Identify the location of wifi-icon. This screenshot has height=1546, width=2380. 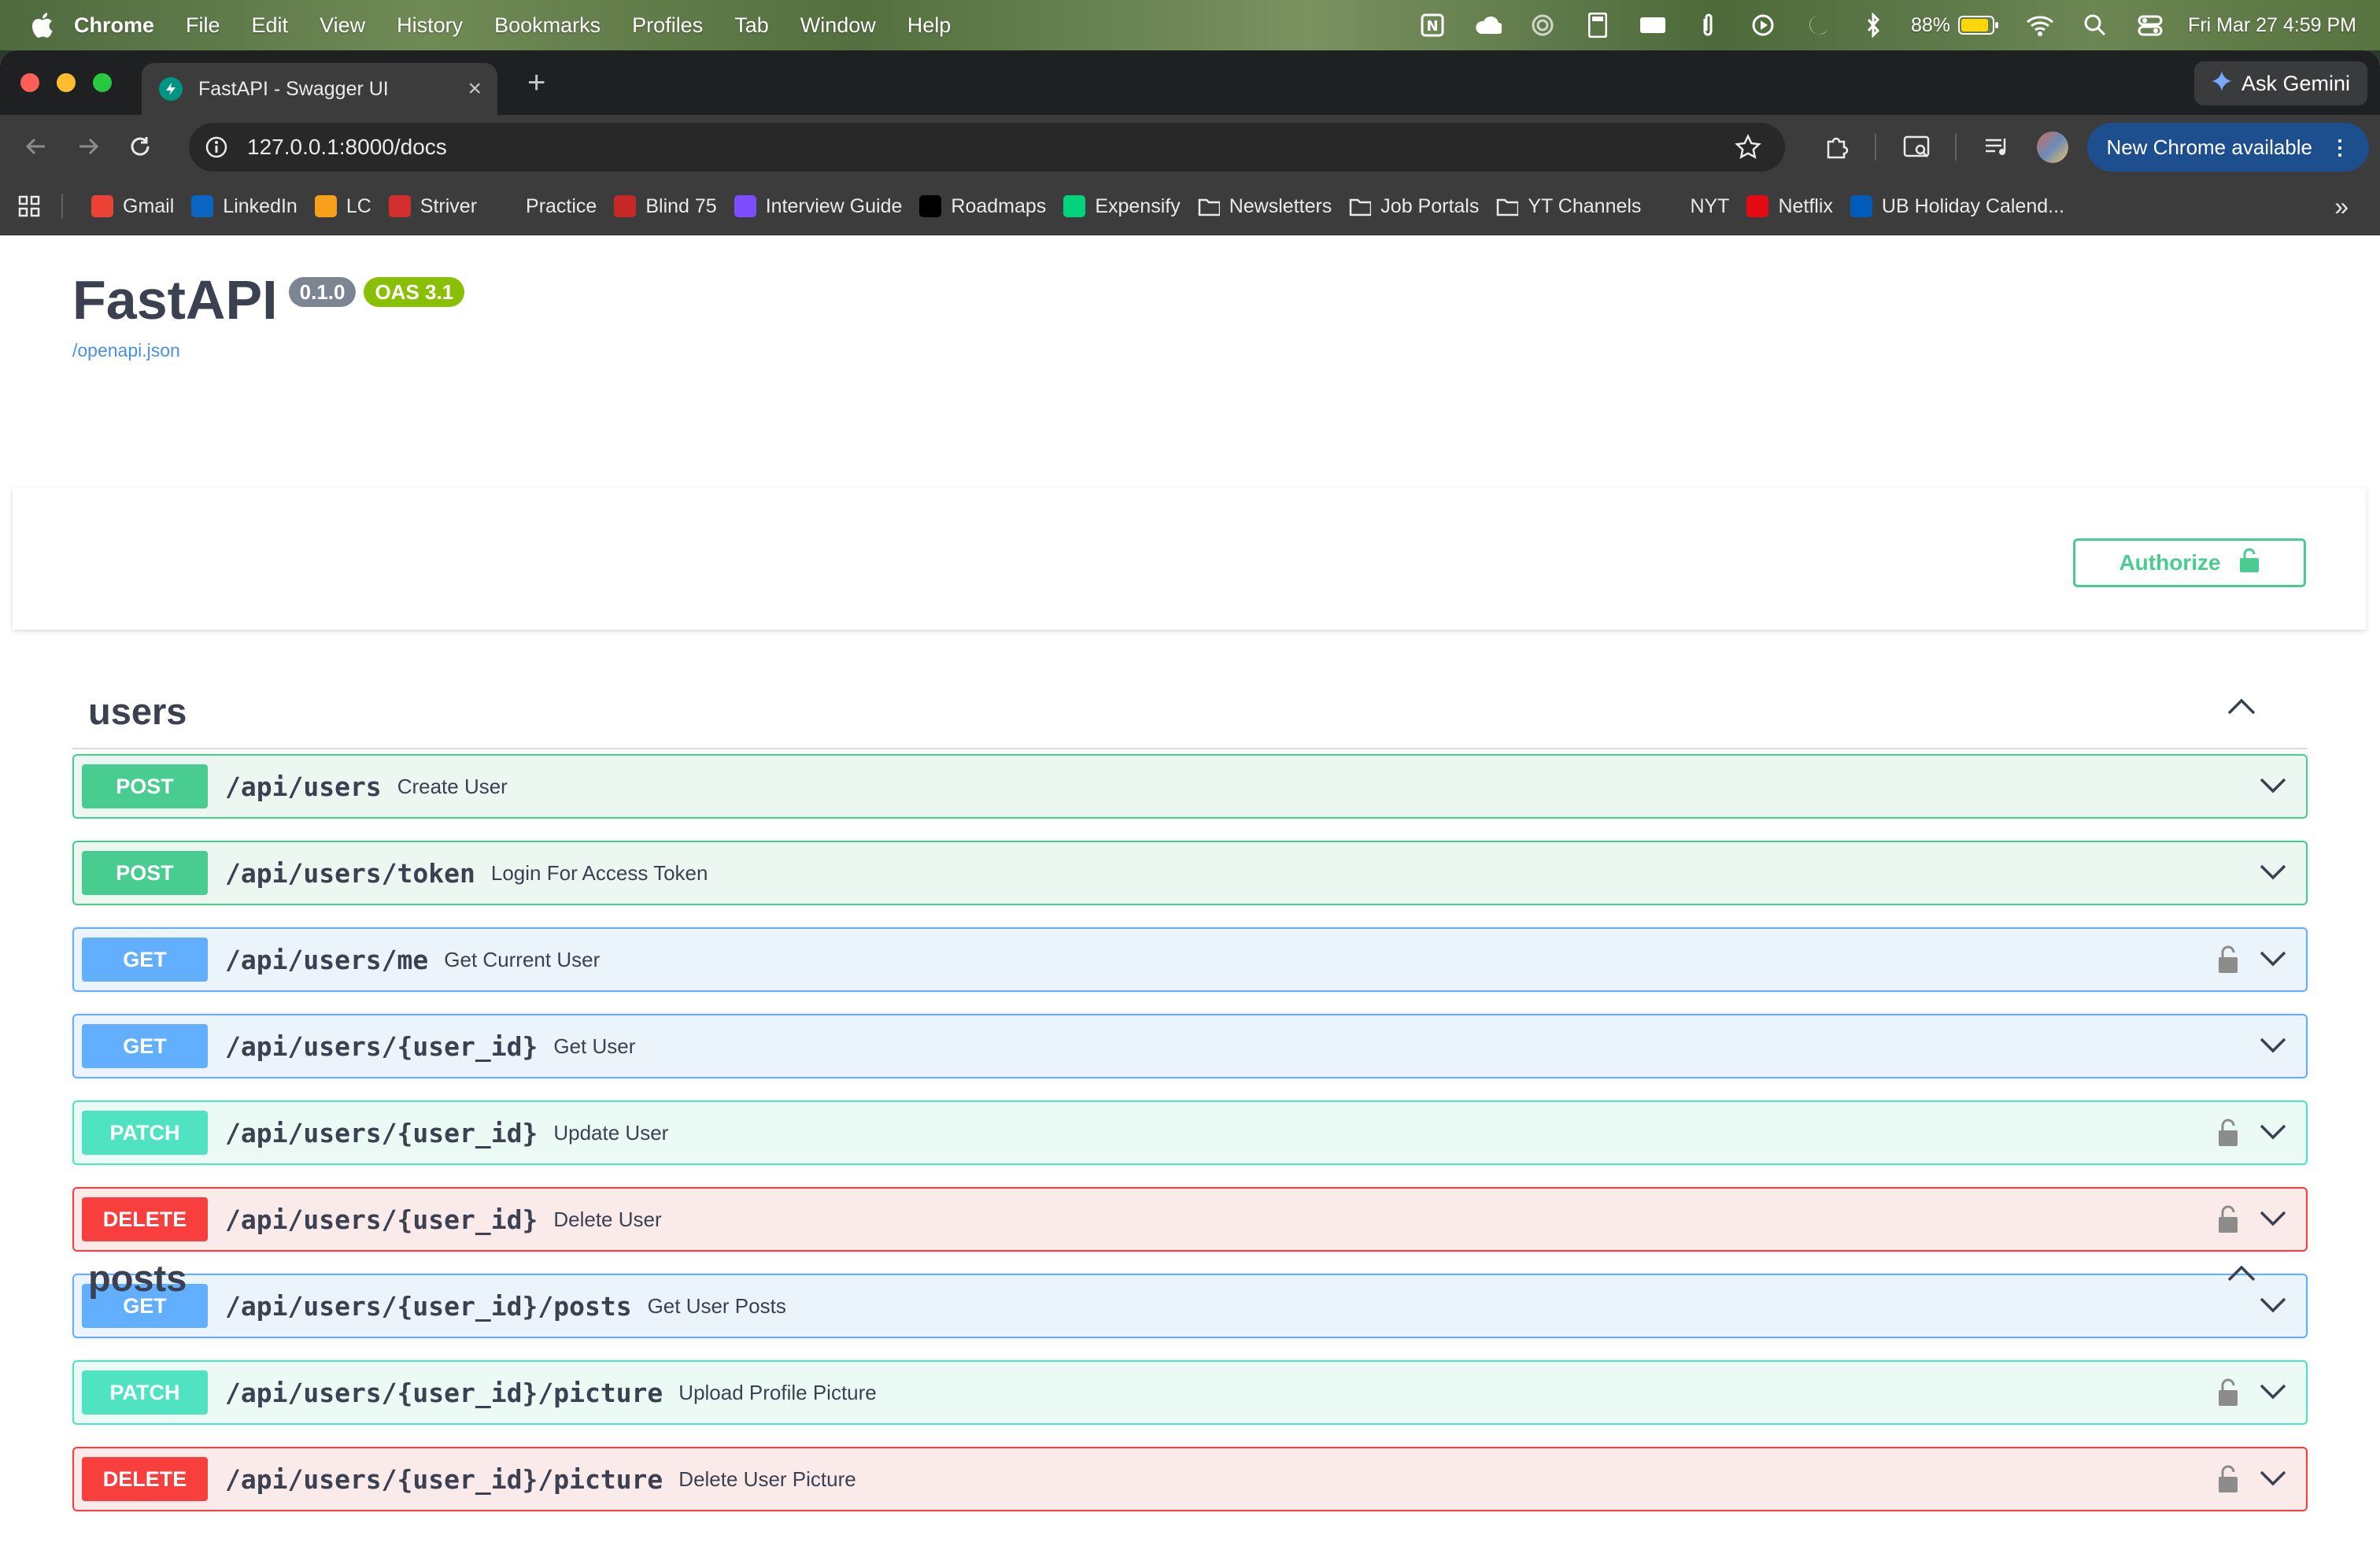
(2040, 25).